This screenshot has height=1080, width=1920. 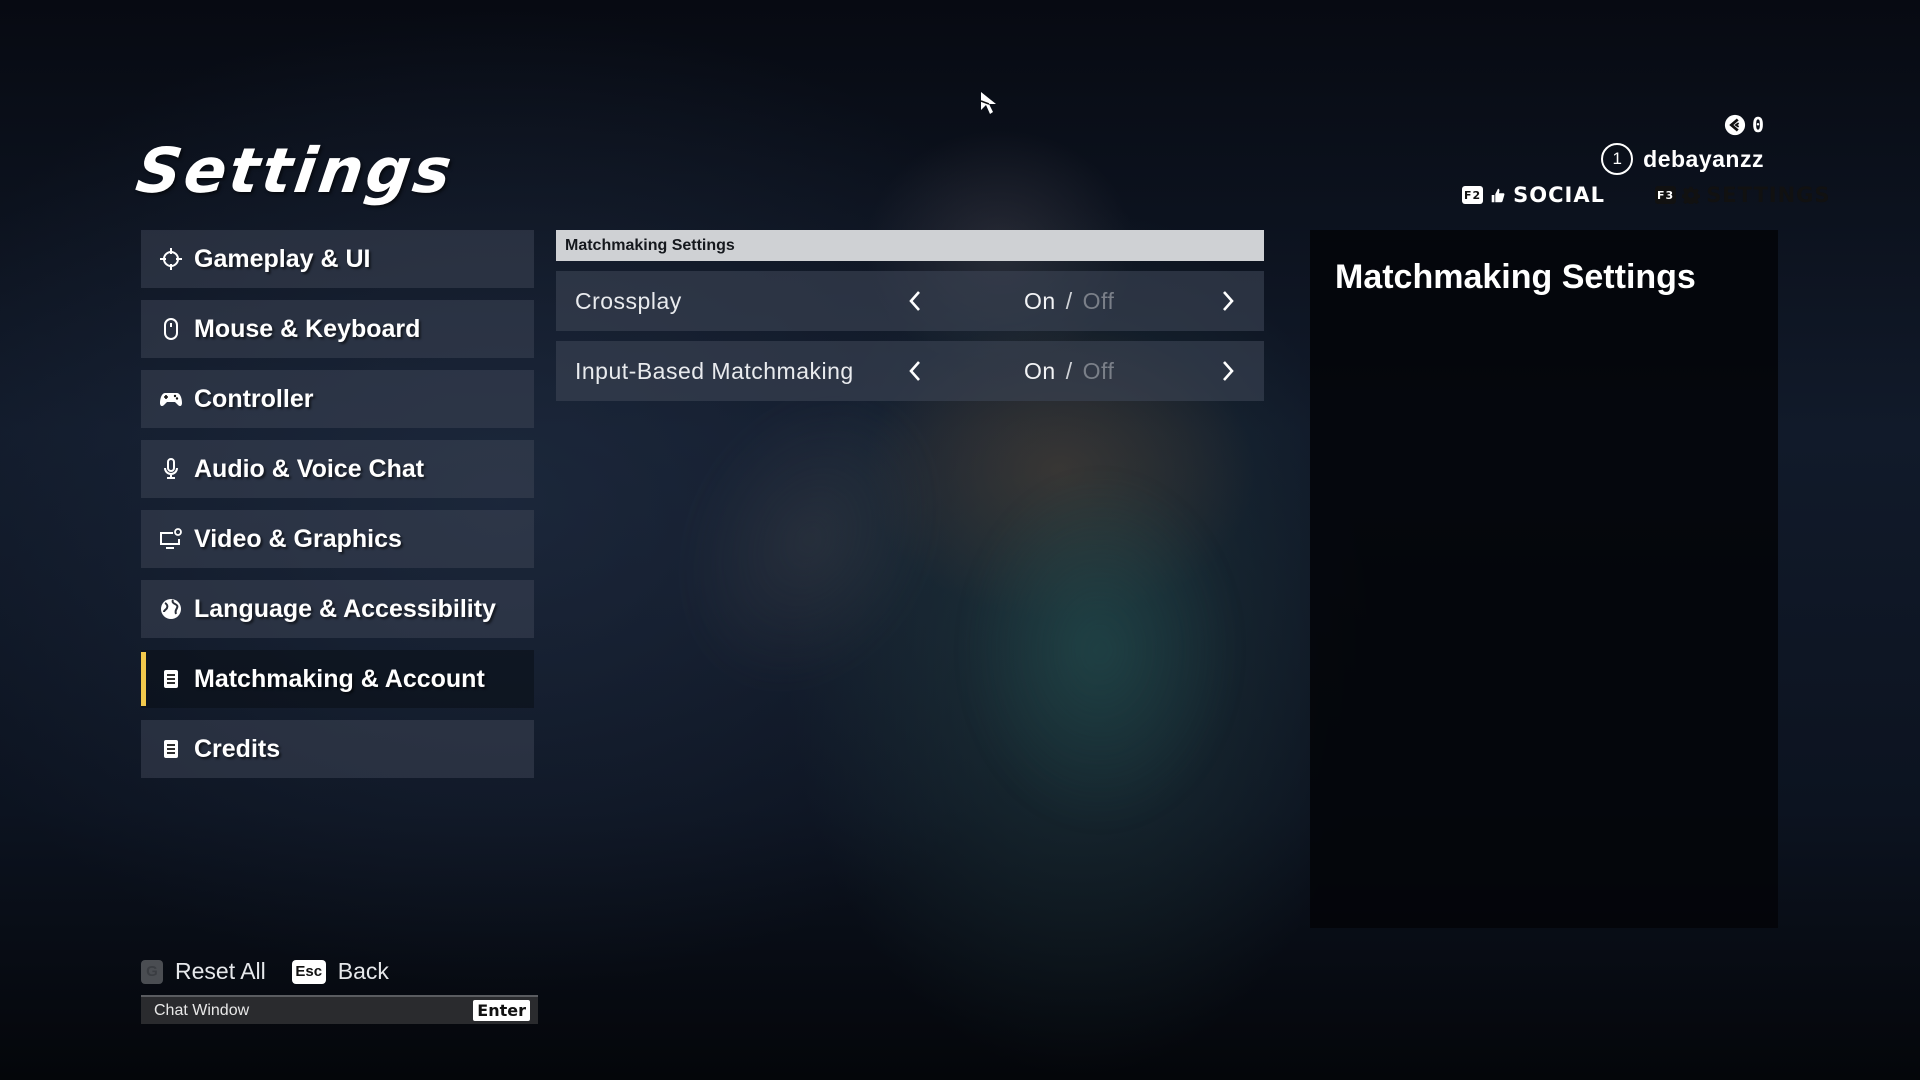 What do you see at coordinates (1473, 195) in the screenshot?
I see `key-hint-f2: F2` at bounding box center [1473, 195].